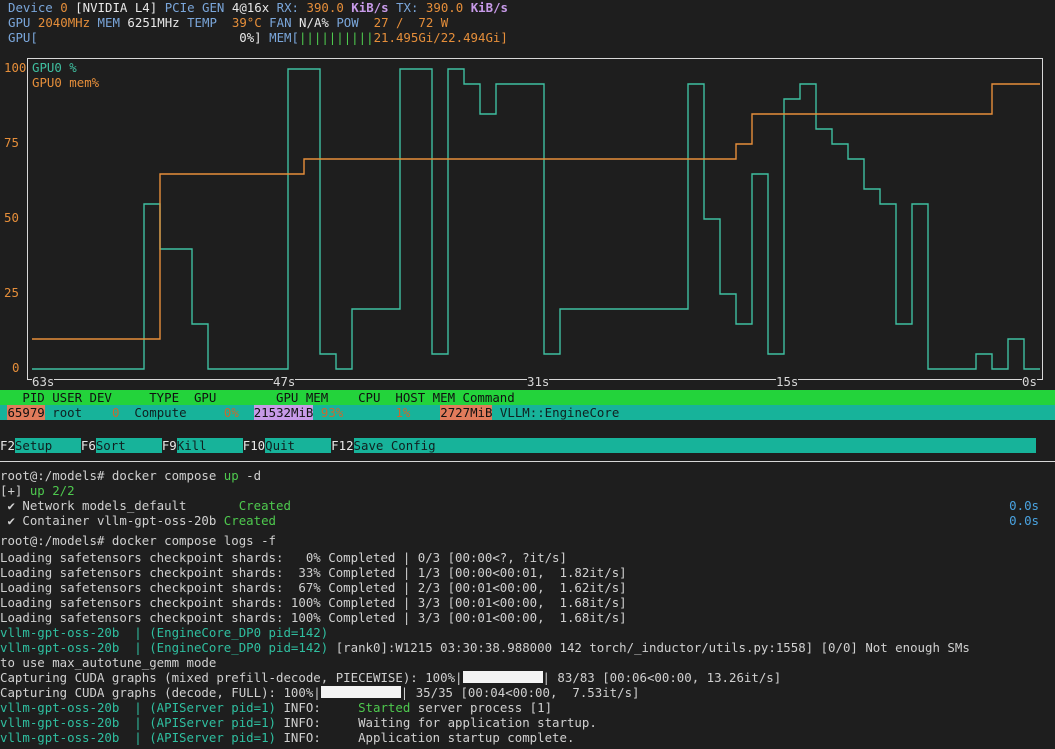 The width and height of the screenshot is (1055, 749). Describe the element at coordinates (47, 445) in the screenshot. I see `fkey-setup: Setup` at that location.